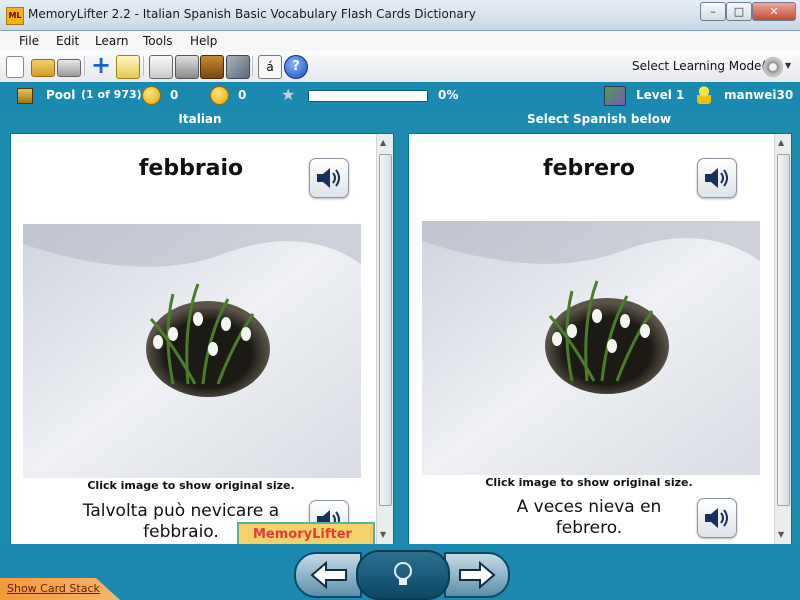  What do you see at coordinates (203, 41) in the screenshot?
I see `menu-help: Help` at bounding box center [203, 41].